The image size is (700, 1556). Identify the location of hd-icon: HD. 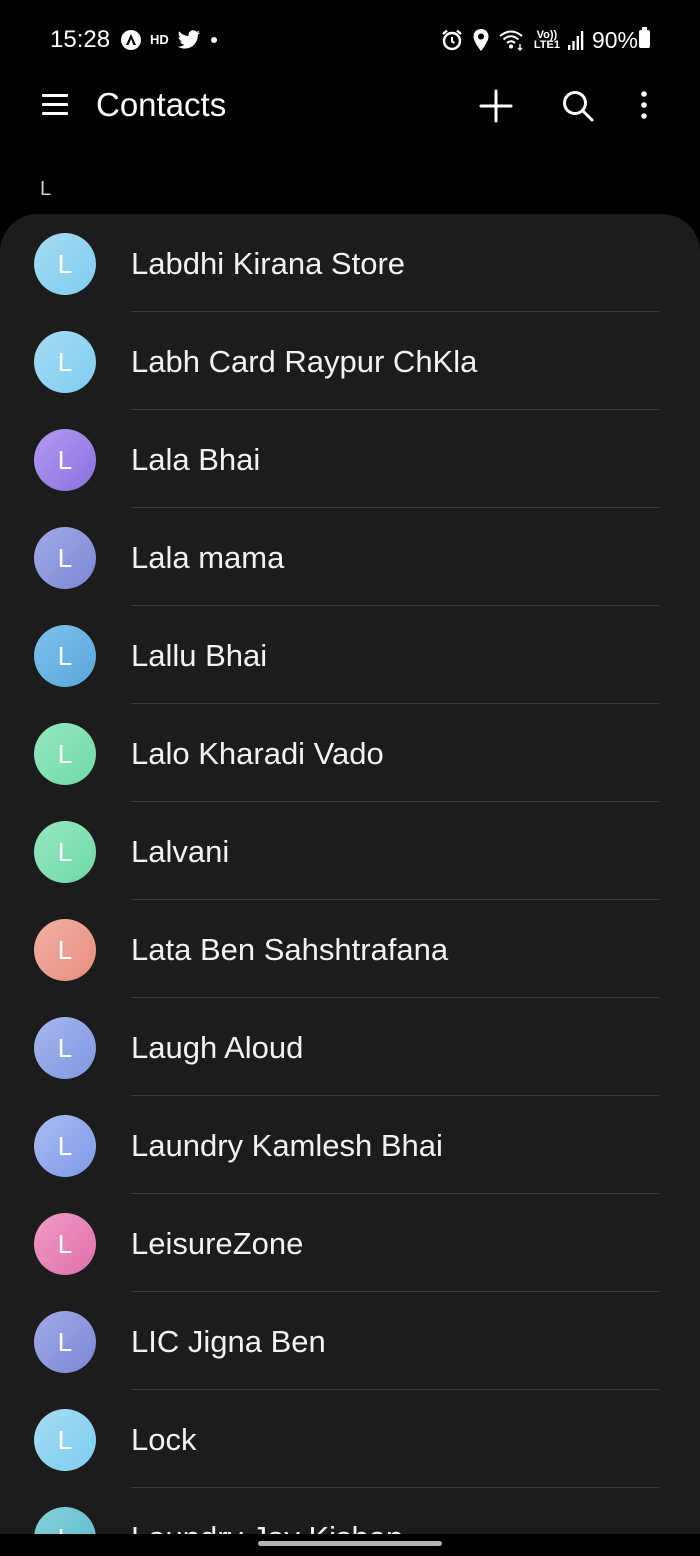
(159, 39).